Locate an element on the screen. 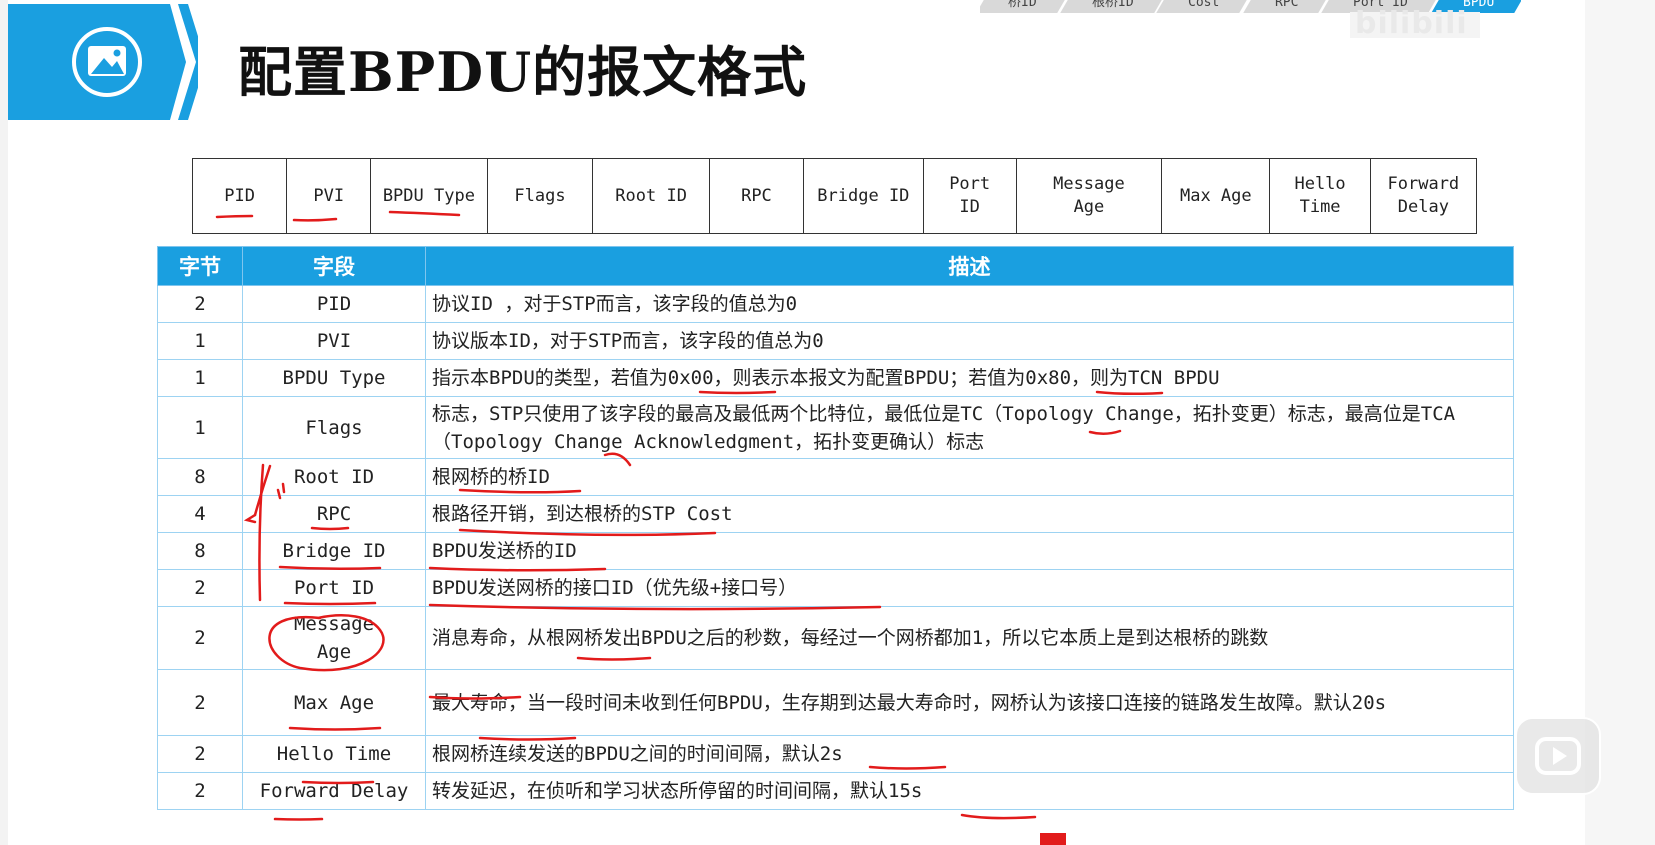  header-description: 描述 is located at coordinates (969, 266).